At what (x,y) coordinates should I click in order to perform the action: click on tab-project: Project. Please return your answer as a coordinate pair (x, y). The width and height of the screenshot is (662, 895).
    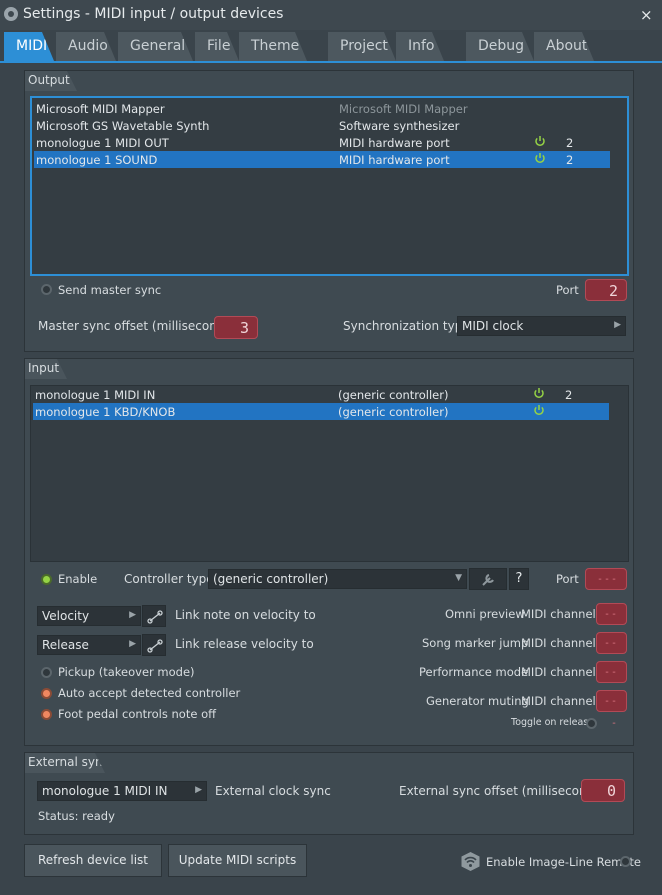
    Looking at the image, I should click on (362, 46).